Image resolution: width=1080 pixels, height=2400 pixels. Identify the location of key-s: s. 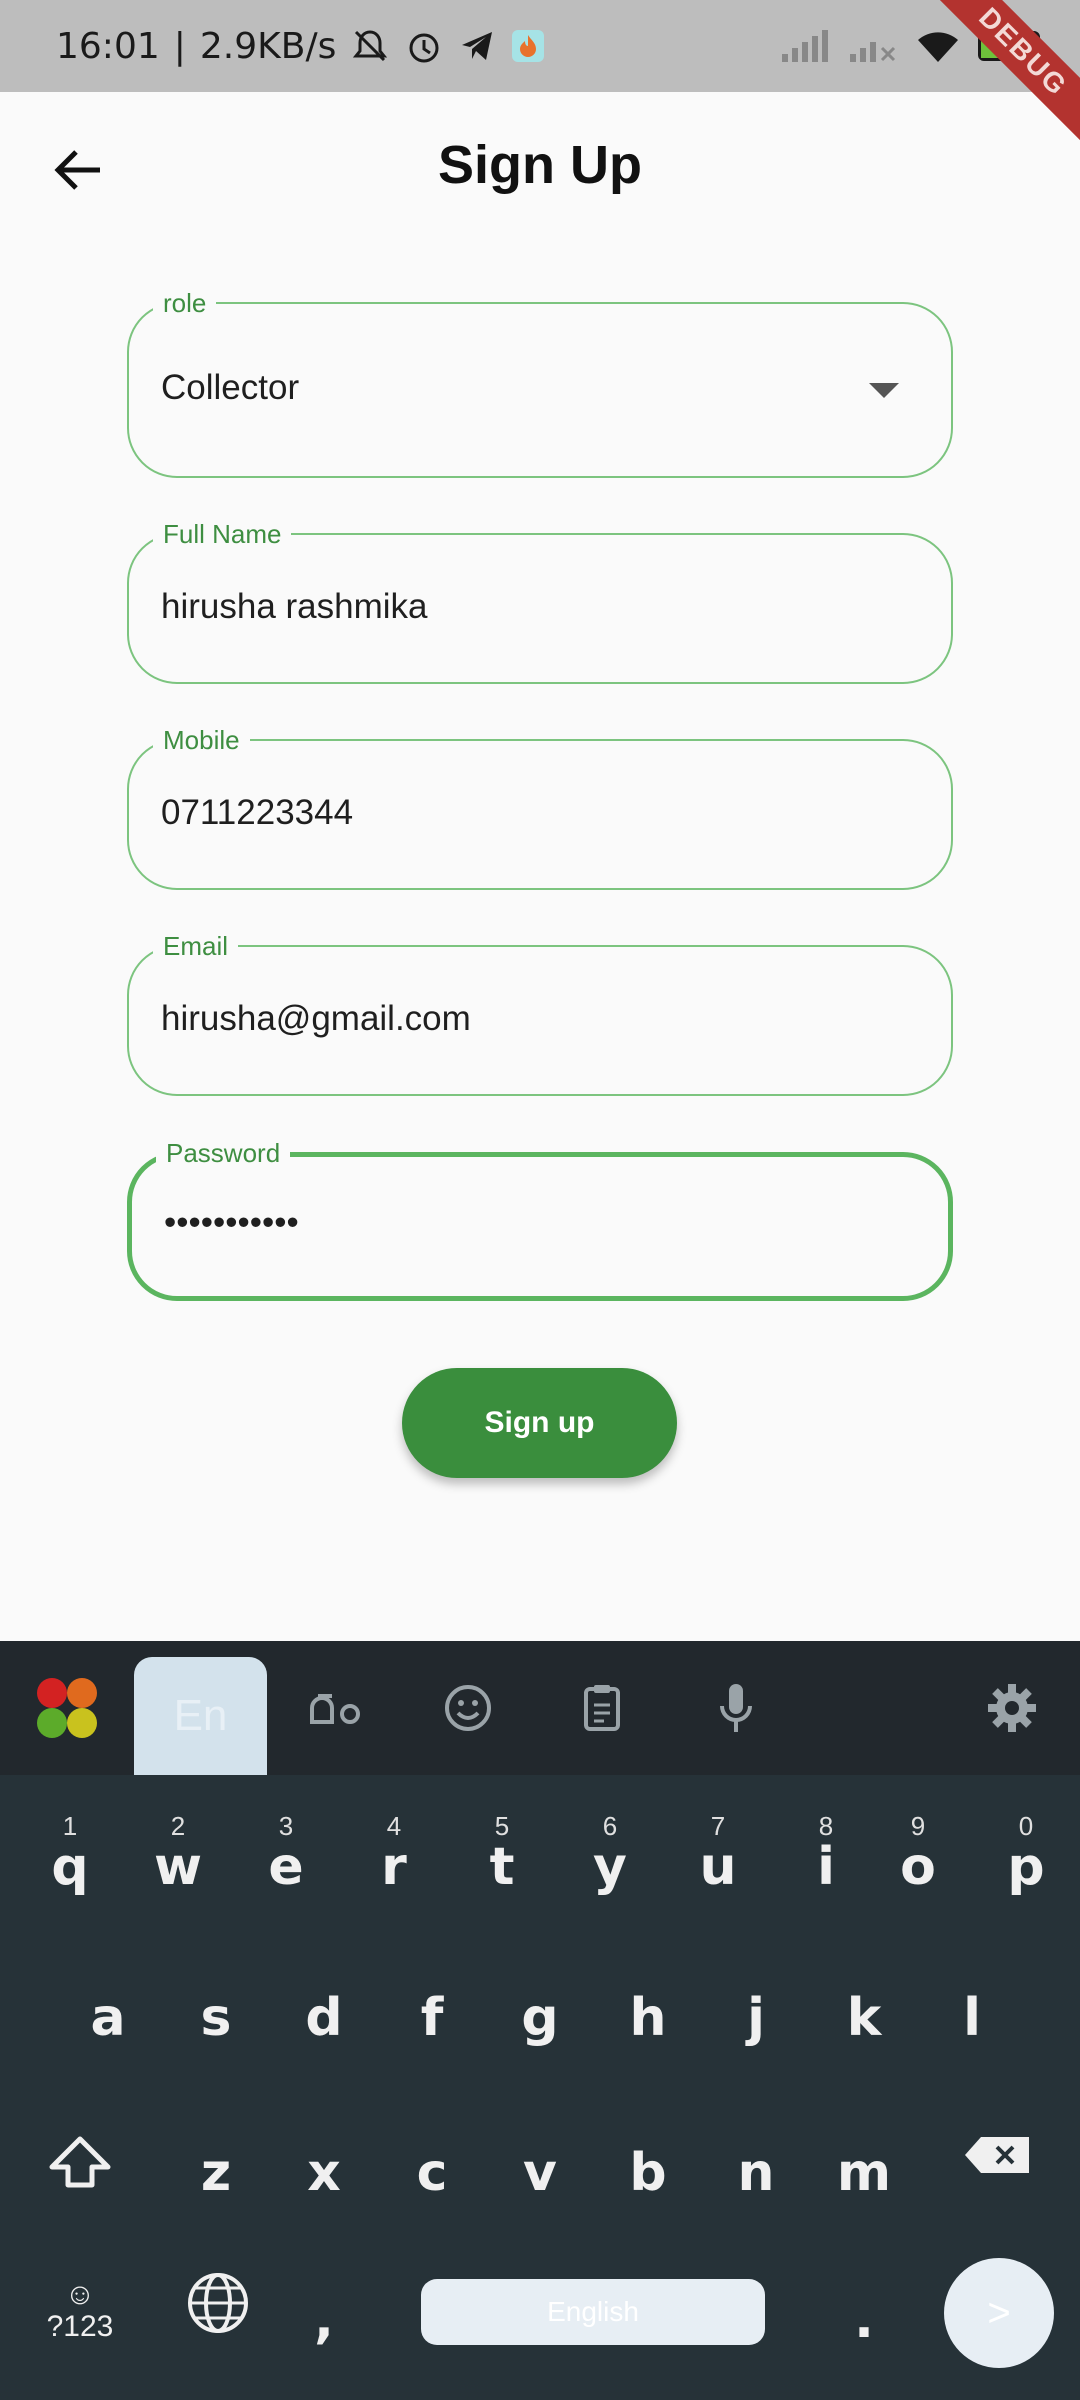
(216, 2048).